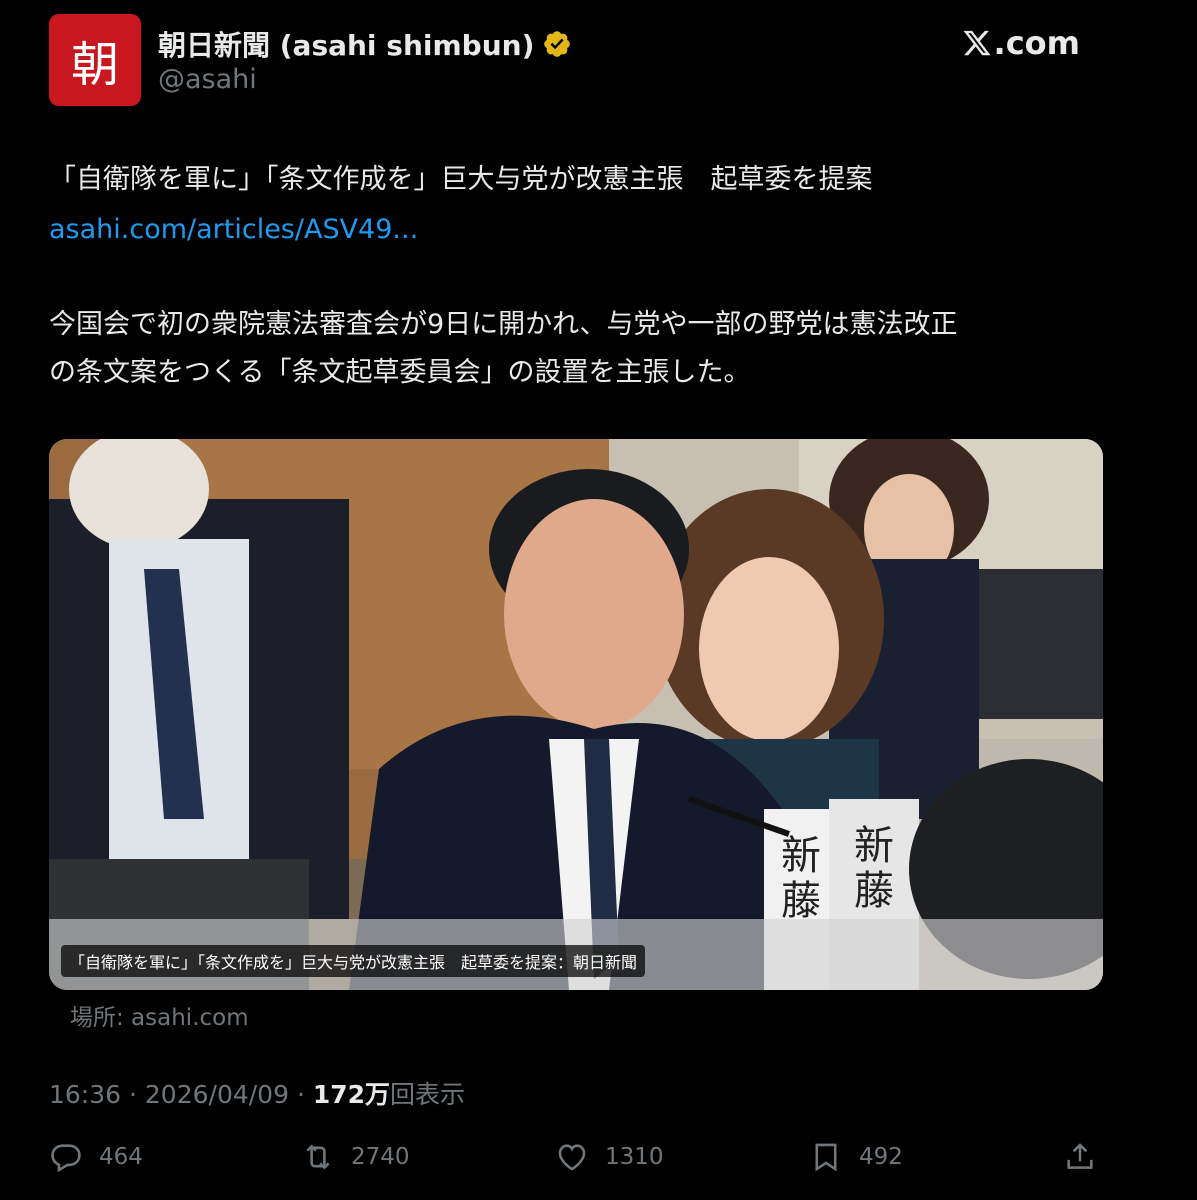  Describe the element at coordinates (346, 44) in the screenshot. I see `display-name: 朝日新聞 (asahi shimbun)` at that location.